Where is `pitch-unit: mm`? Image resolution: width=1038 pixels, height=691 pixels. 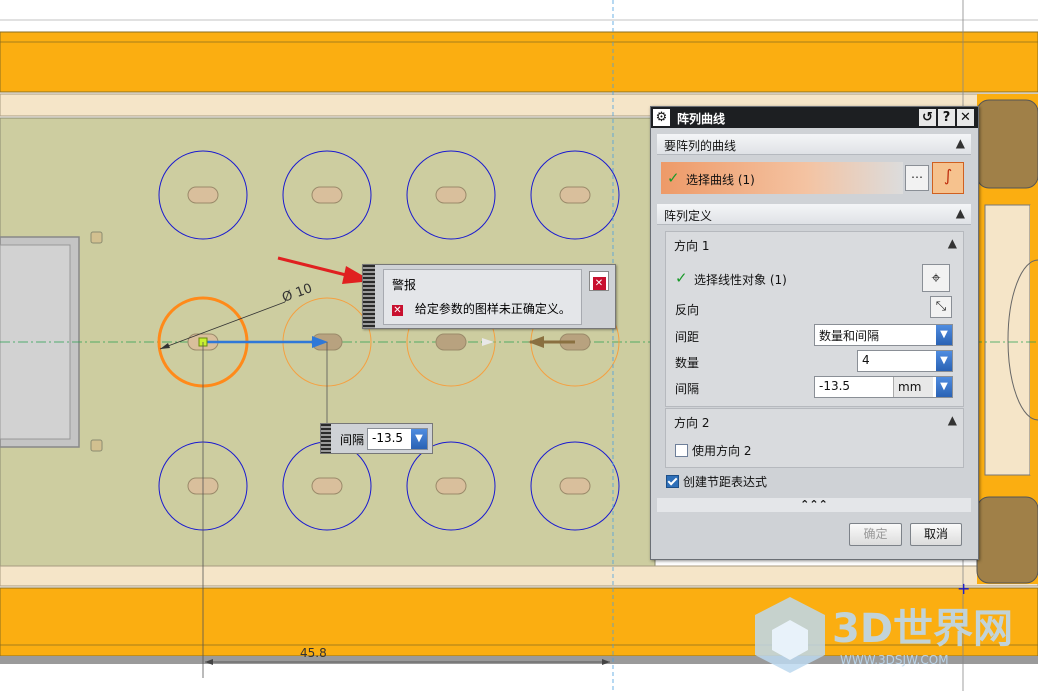
pitch-unit: mm is located at coordinates (913, 387).